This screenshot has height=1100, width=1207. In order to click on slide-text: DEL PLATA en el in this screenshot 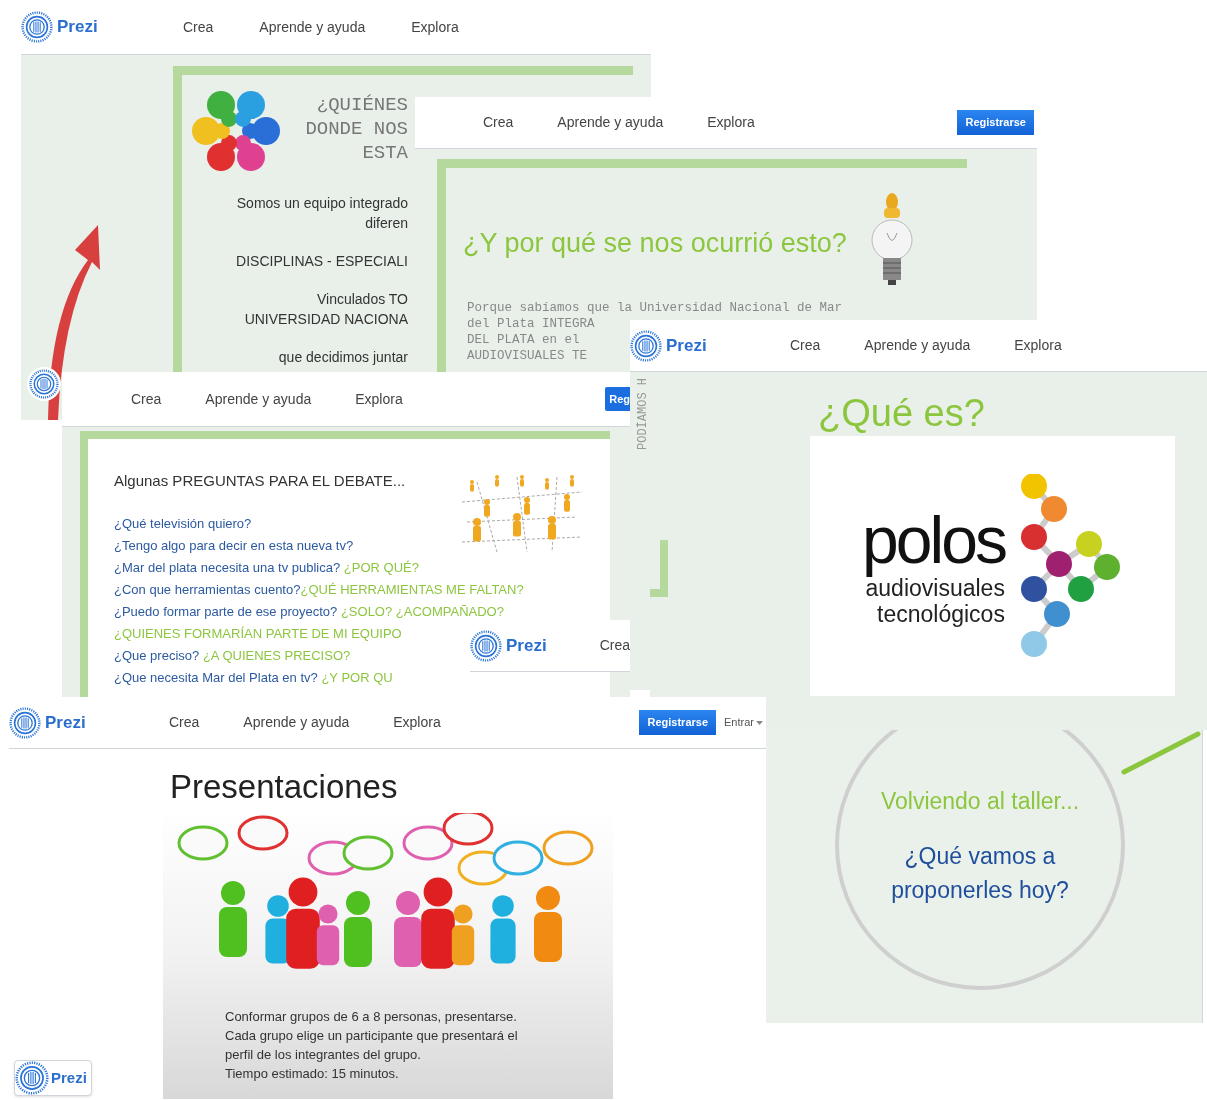, I will do `click(523, 340)`.